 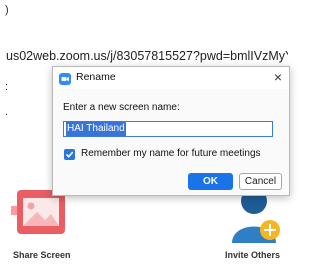 What do you see at coordinates (121, 107) in the screenshot?
I see `rename-prompt: Enter a new screen name:` at bounding box center [121, 107].